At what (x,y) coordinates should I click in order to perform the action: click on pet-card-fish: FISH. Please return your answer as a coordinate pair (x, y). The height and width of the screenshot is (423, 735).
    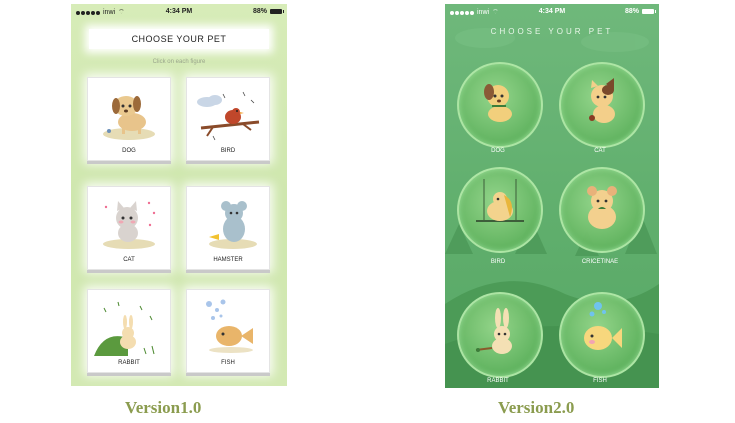
    Looking at the image, I should click on (228, 331).